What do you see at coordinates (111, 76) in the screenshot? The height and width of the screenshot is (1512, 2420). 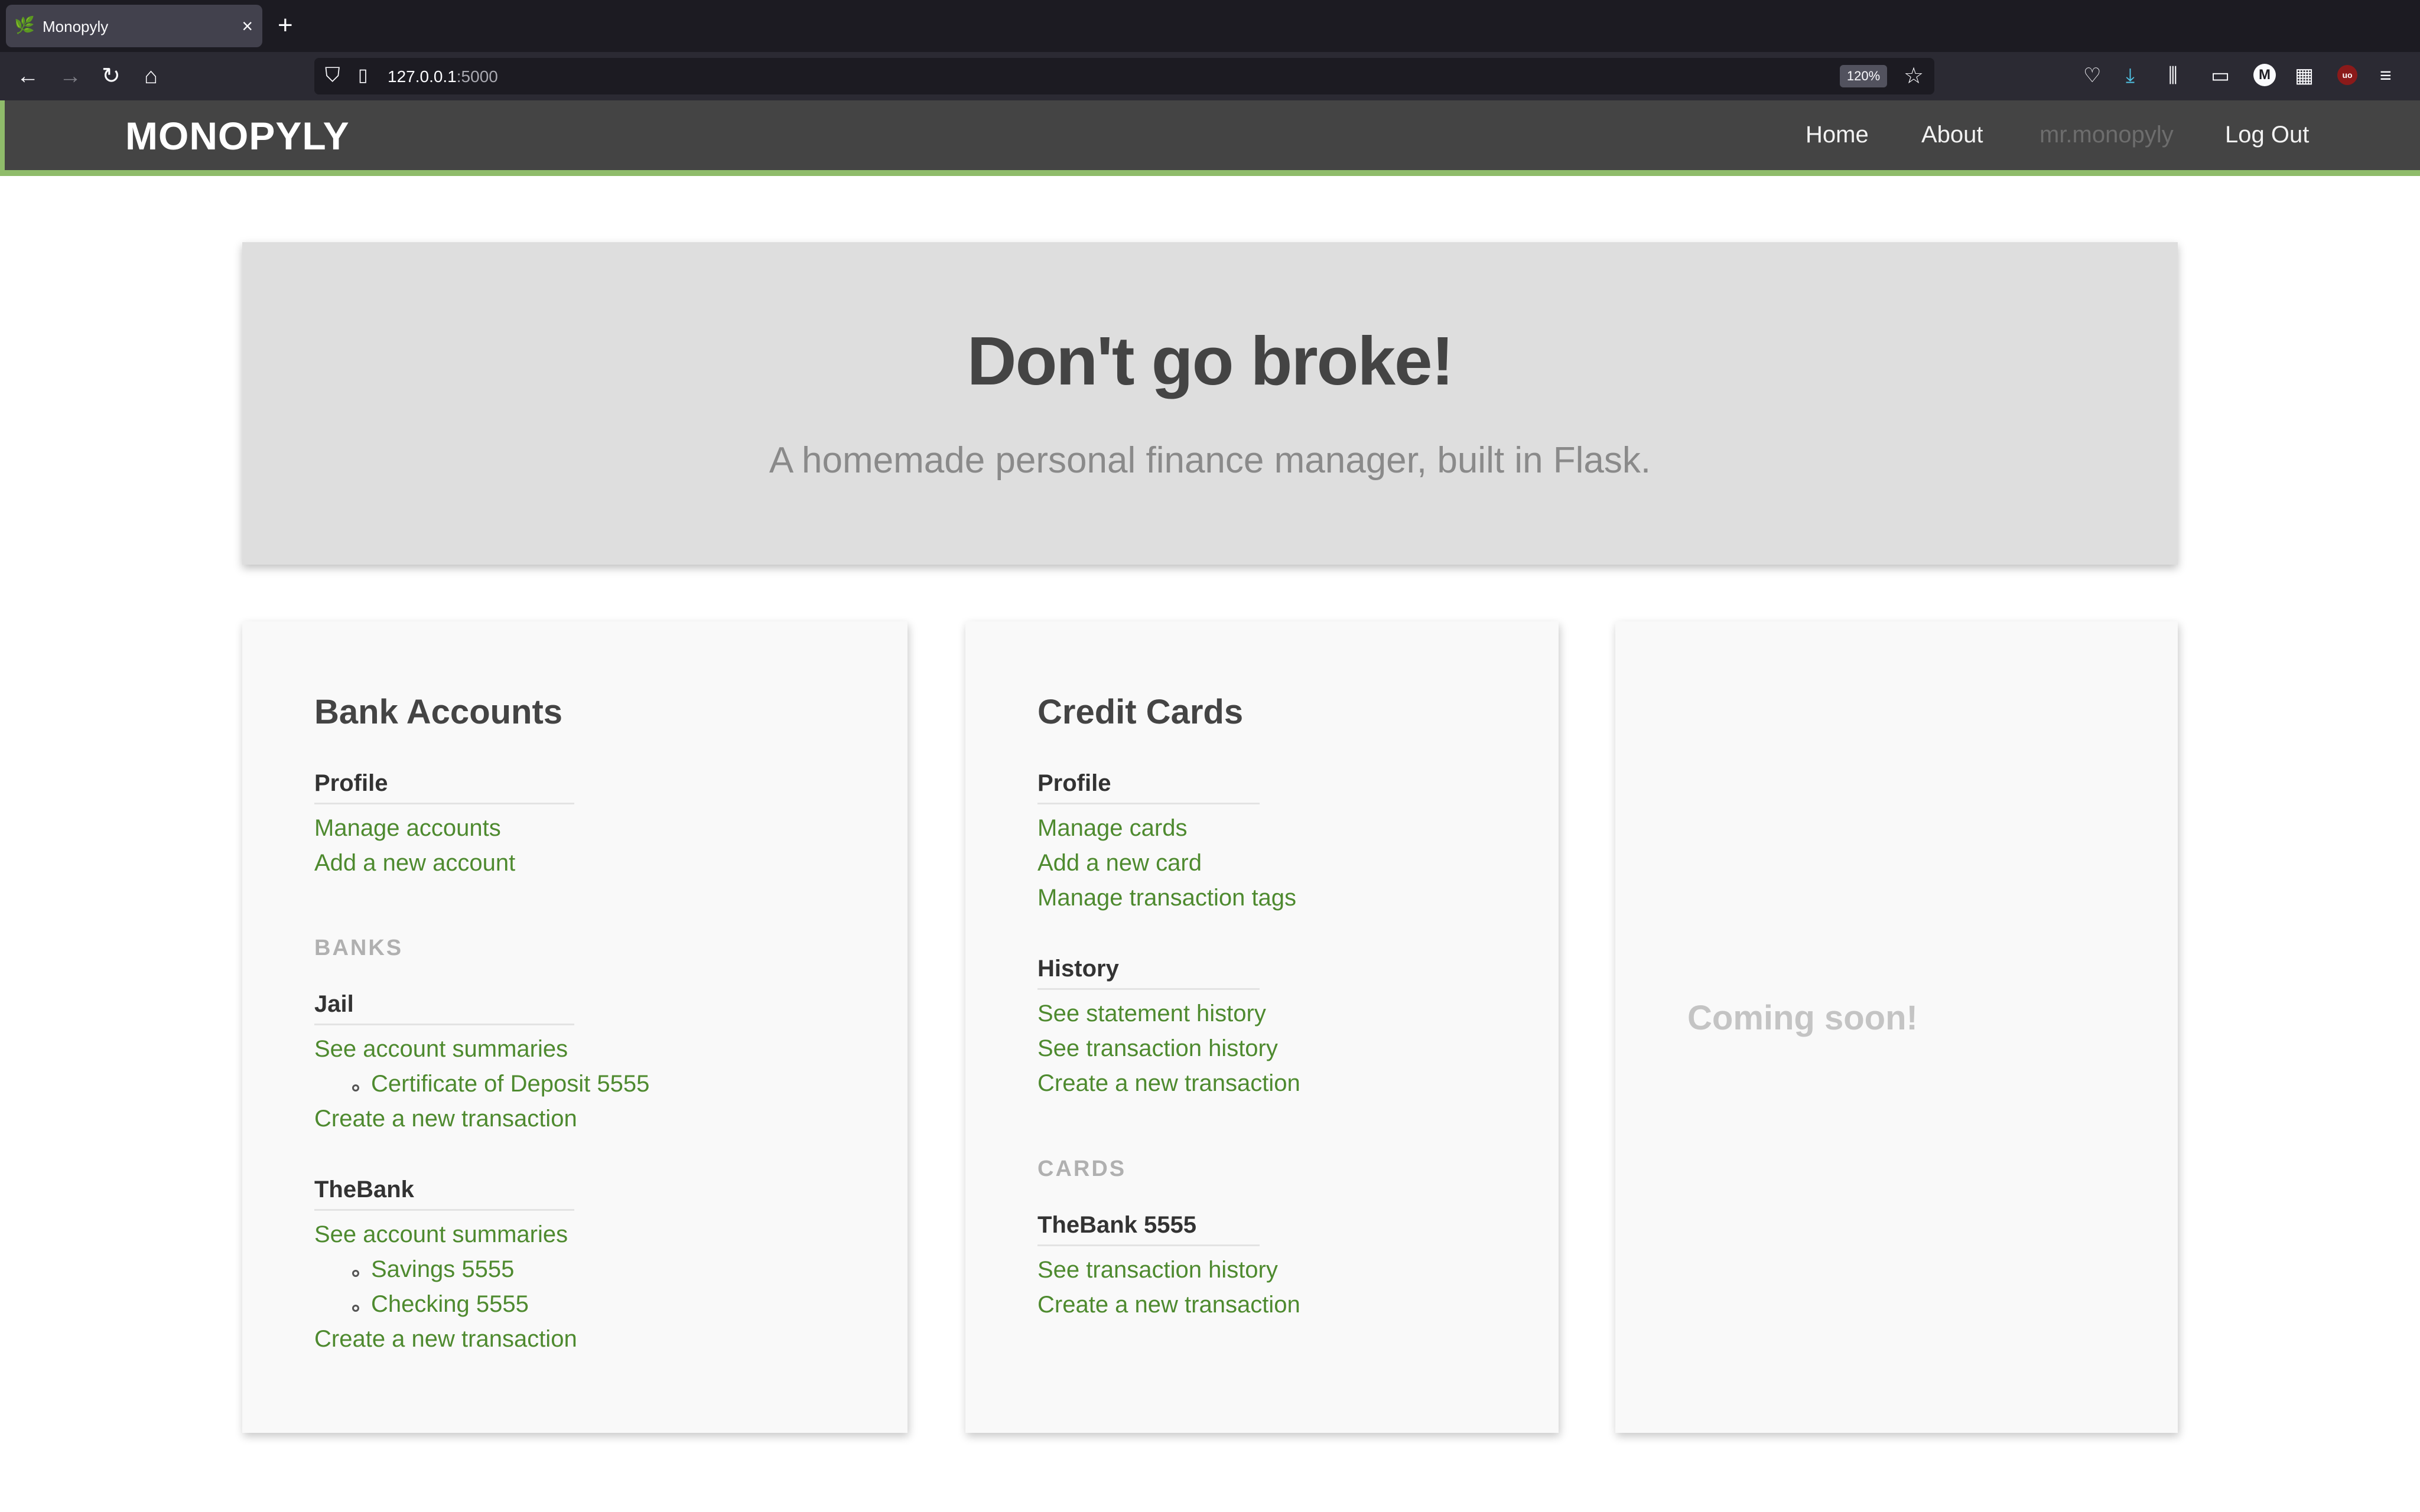 I see `reload-icon: ↻` at bounding box center [111, 76].